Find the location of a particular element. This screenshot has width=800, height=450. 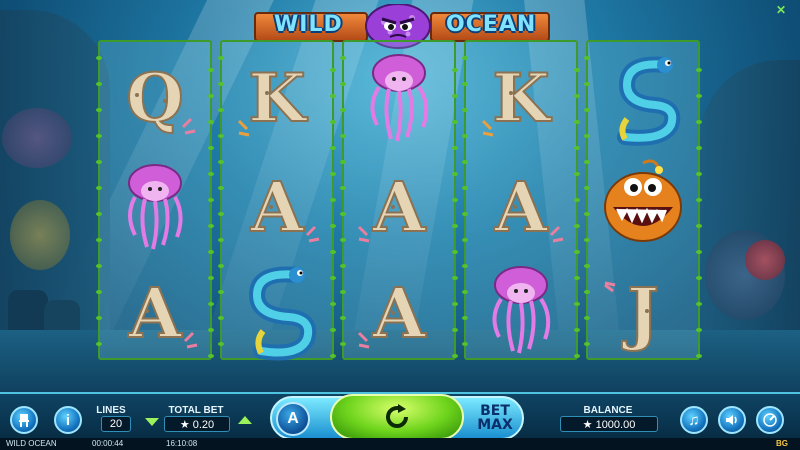

provider-logo: BG is located at coordinates (782, 443).